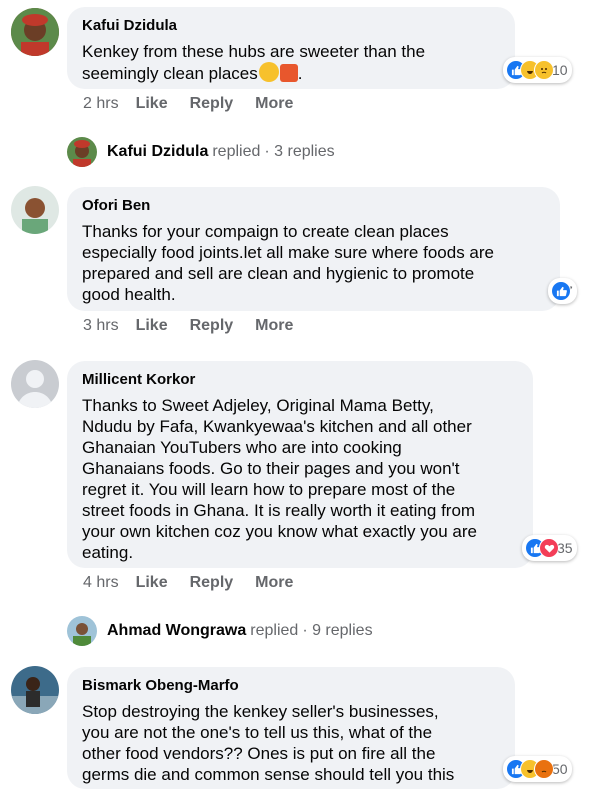 This screenshot has height=793, width=600. I want to click on reply-author: Ahmad Wongrawa, so click(176, 631).